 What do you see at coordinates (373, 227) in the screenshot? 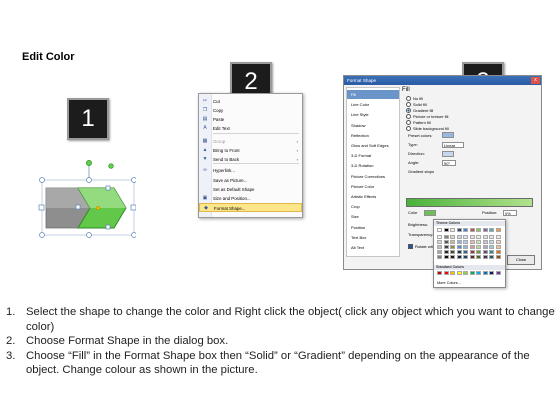
I see `sidebar-item-position: Position` at bounding box center [373, 227].